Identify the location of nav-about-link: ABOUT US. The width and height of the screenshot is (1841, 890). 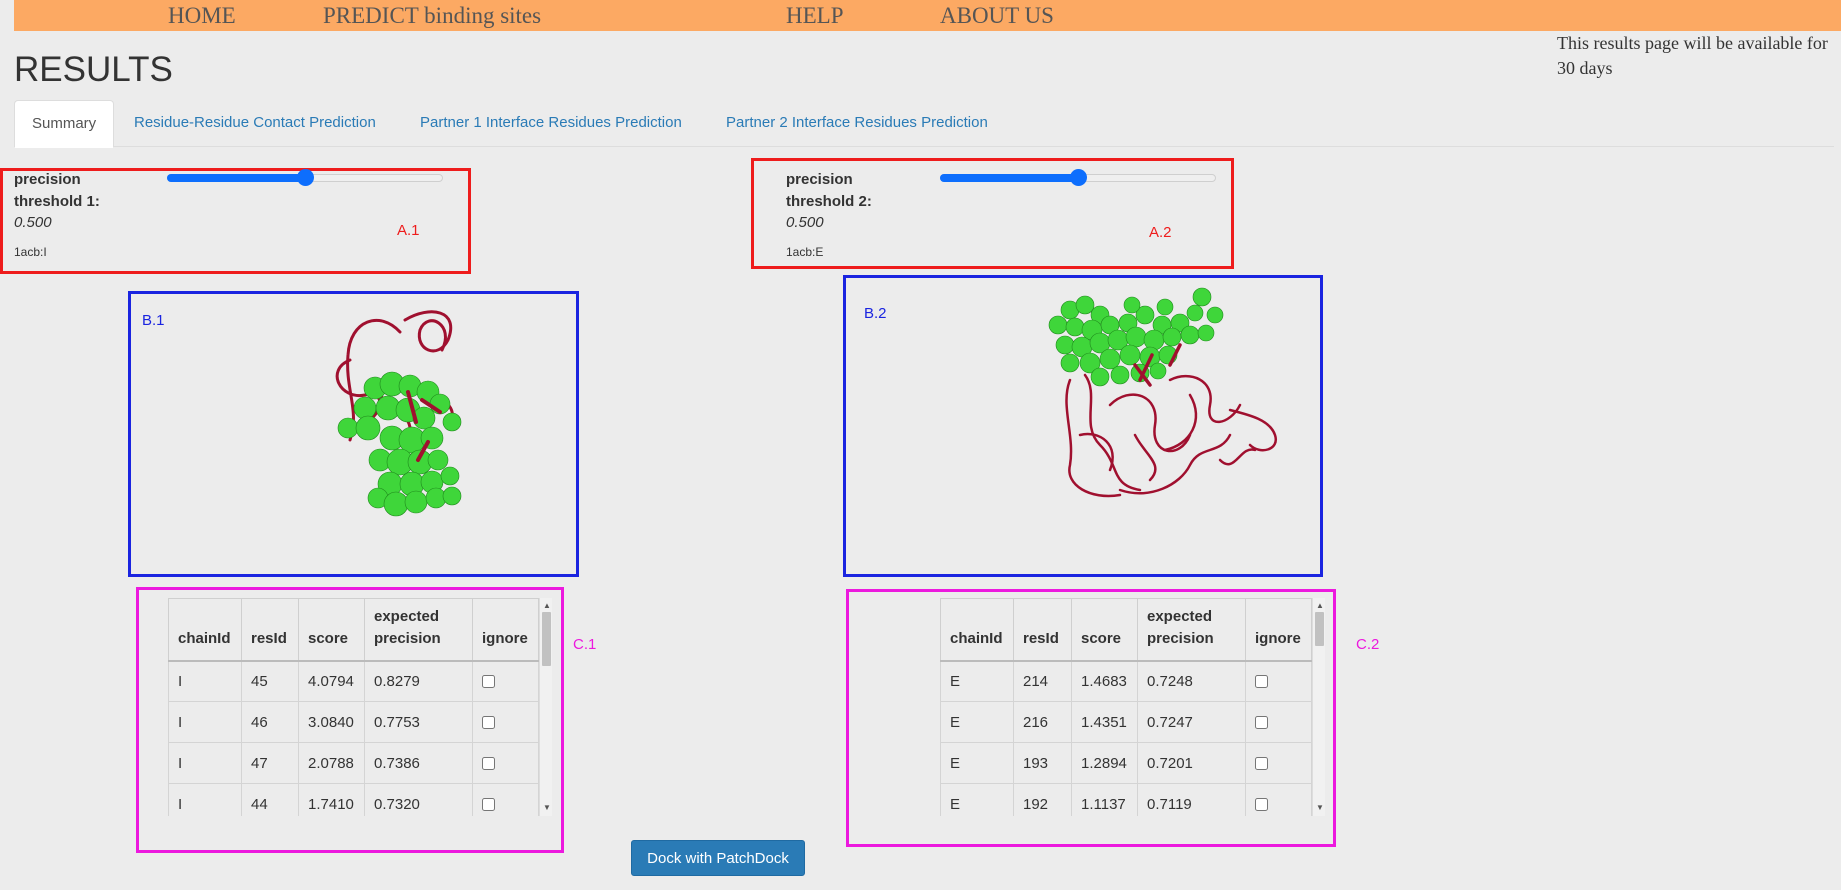
(997, 16).